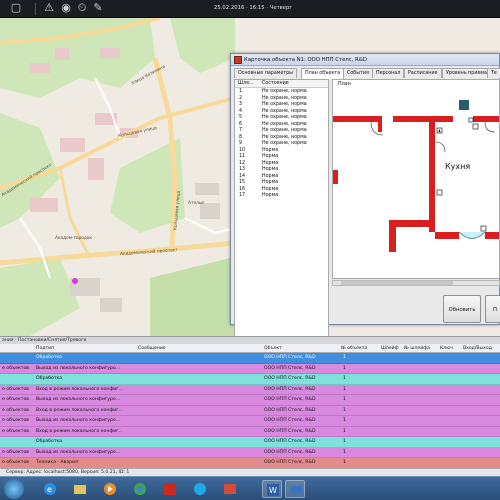  I want to click on acrobat-icon, so click(170, 489).